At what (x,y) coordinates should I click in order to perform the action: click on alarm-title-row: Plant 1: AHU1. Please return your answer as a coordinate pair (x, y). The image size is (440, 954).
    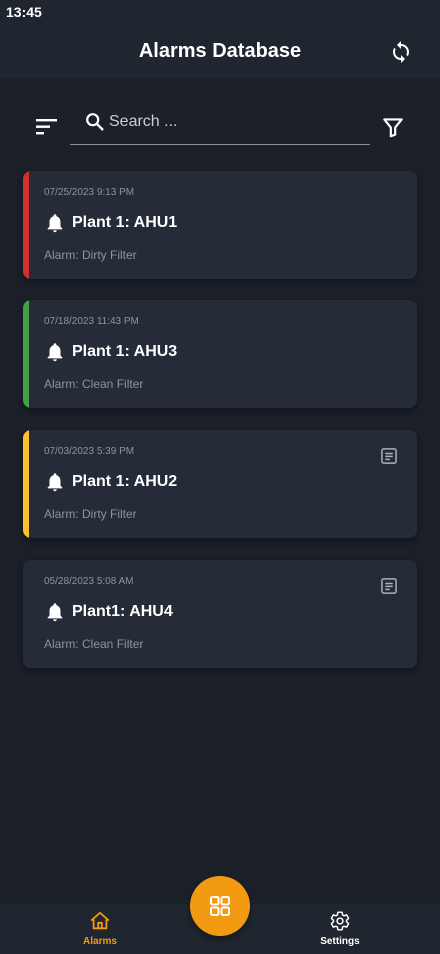
    Looking at the image, I should click on (110, 223).